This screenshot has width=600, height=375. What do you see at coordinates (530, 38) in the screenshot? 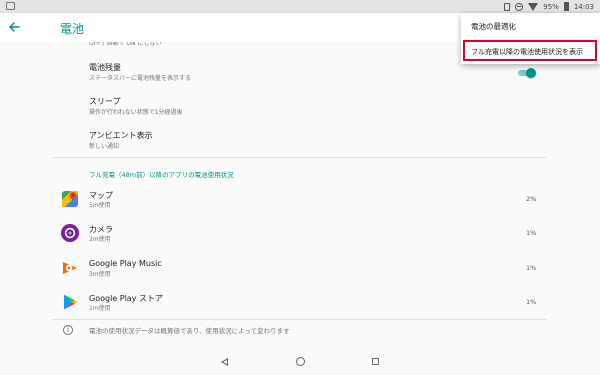
I see `overflow-menu: 電池の最適化 フル充電以降の電池使用状況を表示` at bounding box center [530, 38].